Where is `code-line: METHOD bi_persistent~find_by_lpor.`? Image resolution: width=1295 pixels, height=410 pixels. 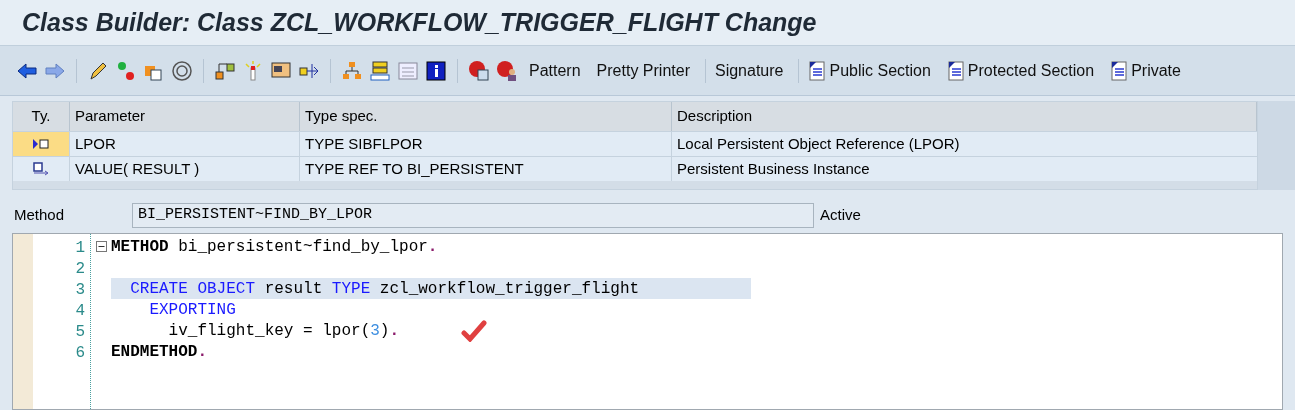
code-line: METHOD bi_persistent~find_by_lpor. is located at coordinates (275, 246).